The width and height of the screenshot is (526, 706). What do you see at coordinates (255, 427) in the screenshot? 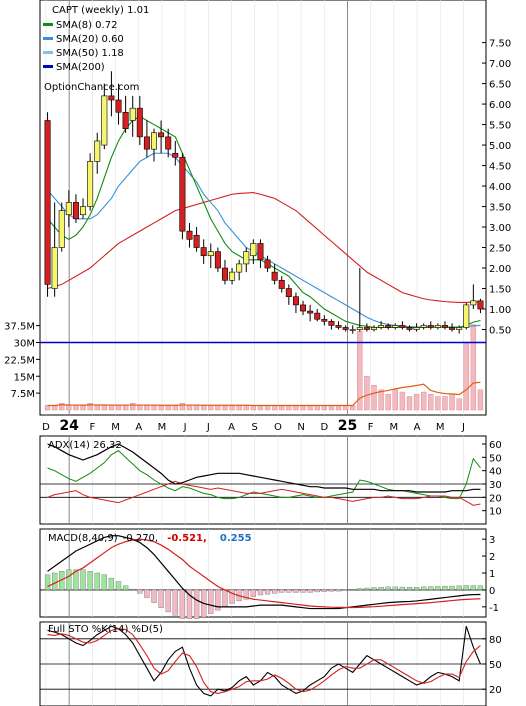
I see `x-axis-label: S` at bounding box center [255, 427].